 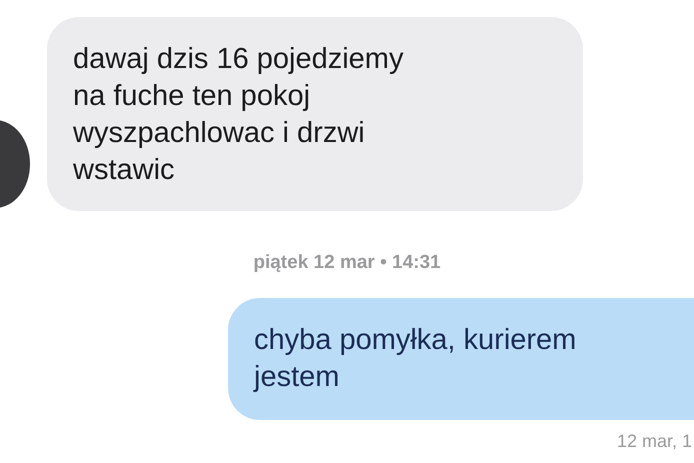 What do you see at coordinates (347, 263) in the screenshot?
I see `message-timestamp: piątek 12 mar • 14:31` at bounding box center [347, 263].